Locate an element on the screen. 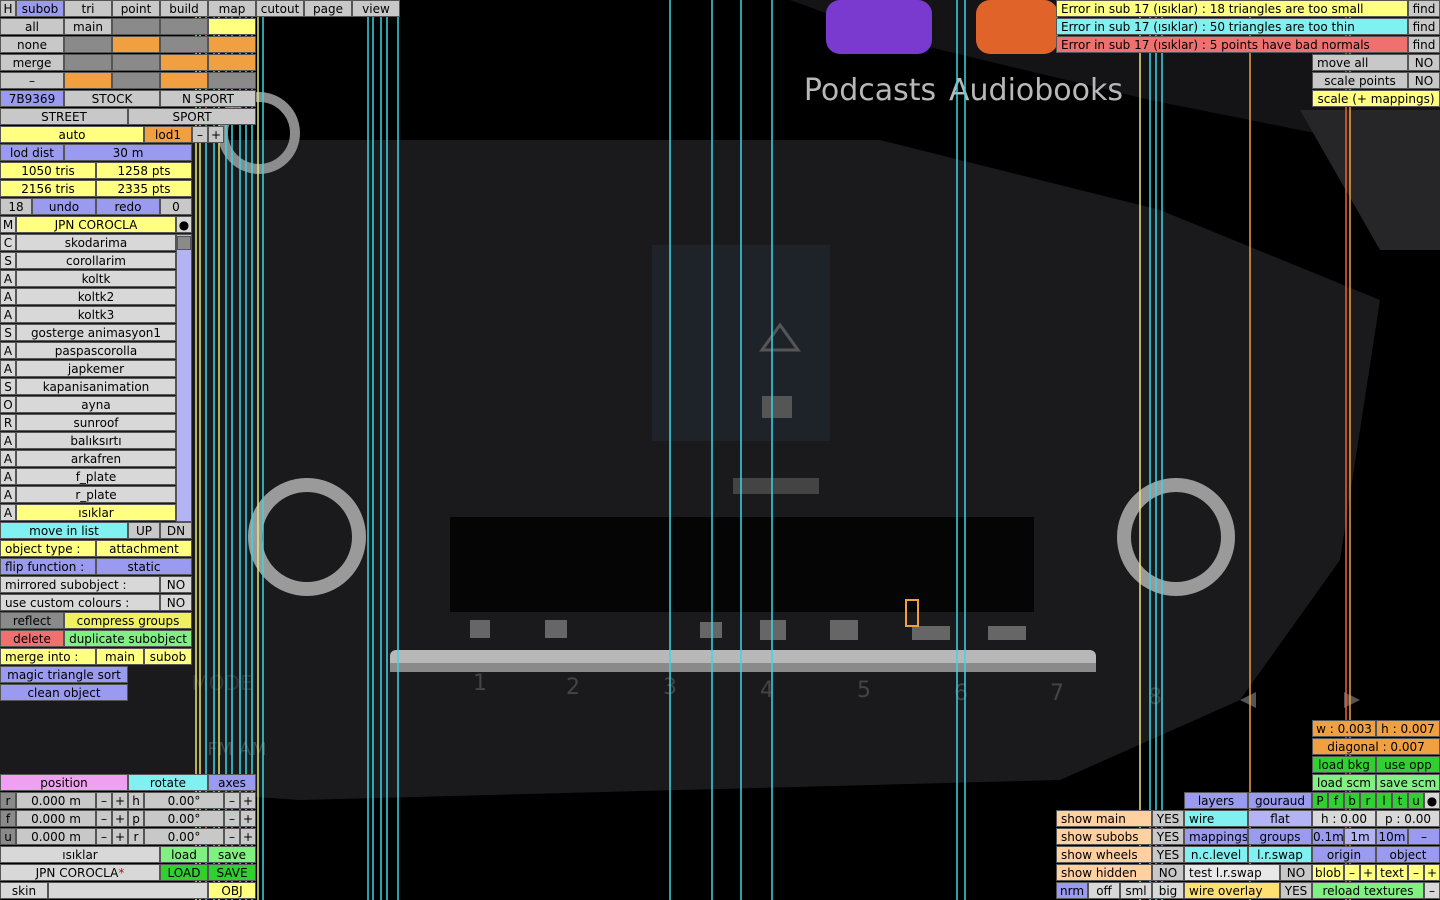 Image resolution: width=1440 pixels, height=900 pixels. save-subobject-button: save is located at coordinates (232, 854).